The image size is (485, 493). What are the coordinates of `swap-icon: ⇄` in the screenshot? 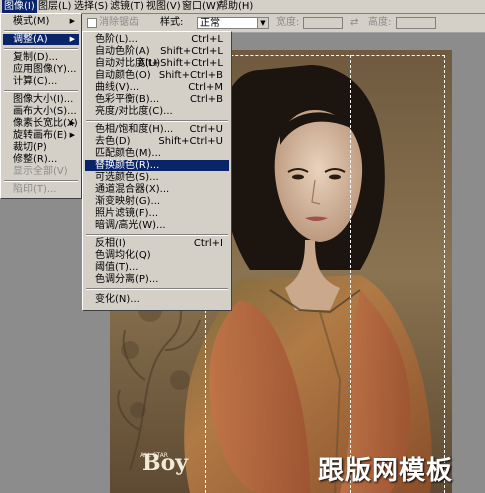 It's located at (354, 22).